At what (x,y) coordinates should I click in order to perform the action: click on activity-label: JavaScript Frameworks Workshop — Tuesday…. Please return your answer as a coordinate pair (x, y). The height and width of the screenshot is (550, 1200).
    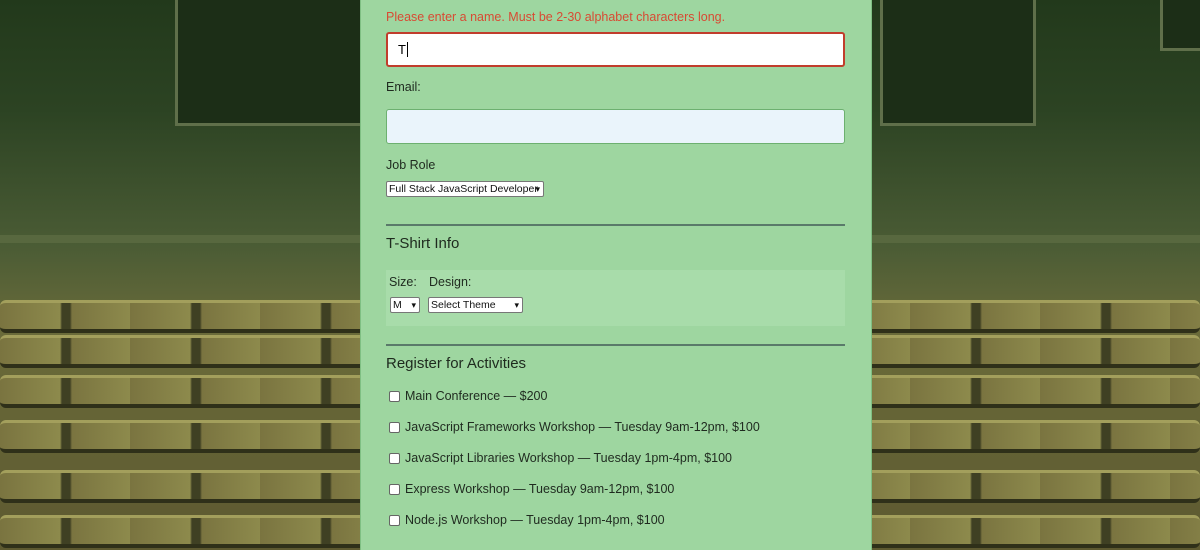
    Looking at the image, I should click on (582, 427).